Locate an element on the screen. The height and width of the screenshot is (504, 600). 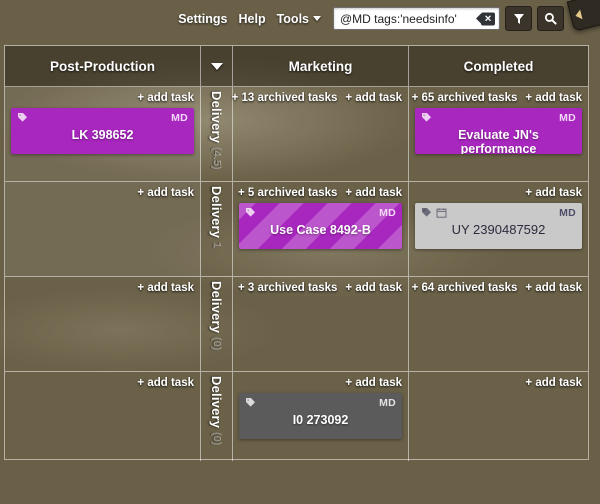
calendar-icon is located at coordinates (441, 212).